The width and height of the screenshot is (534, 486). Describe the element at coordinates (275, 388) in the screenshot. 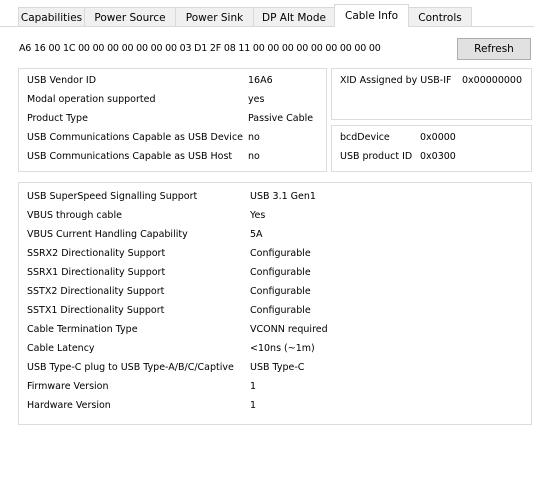

I see `cable-row: Firmware Version 1` at that location.